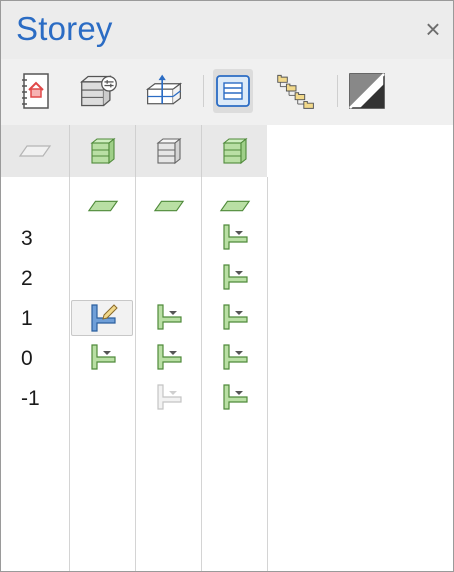  I want to click on storey-label: 1, so click(27, 318).